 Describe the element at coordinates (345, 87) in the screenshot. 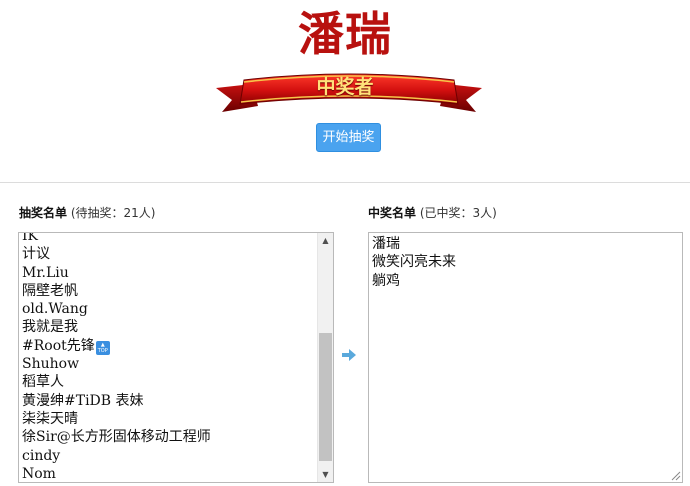

I see `banner-label: 中奖者` at that location.